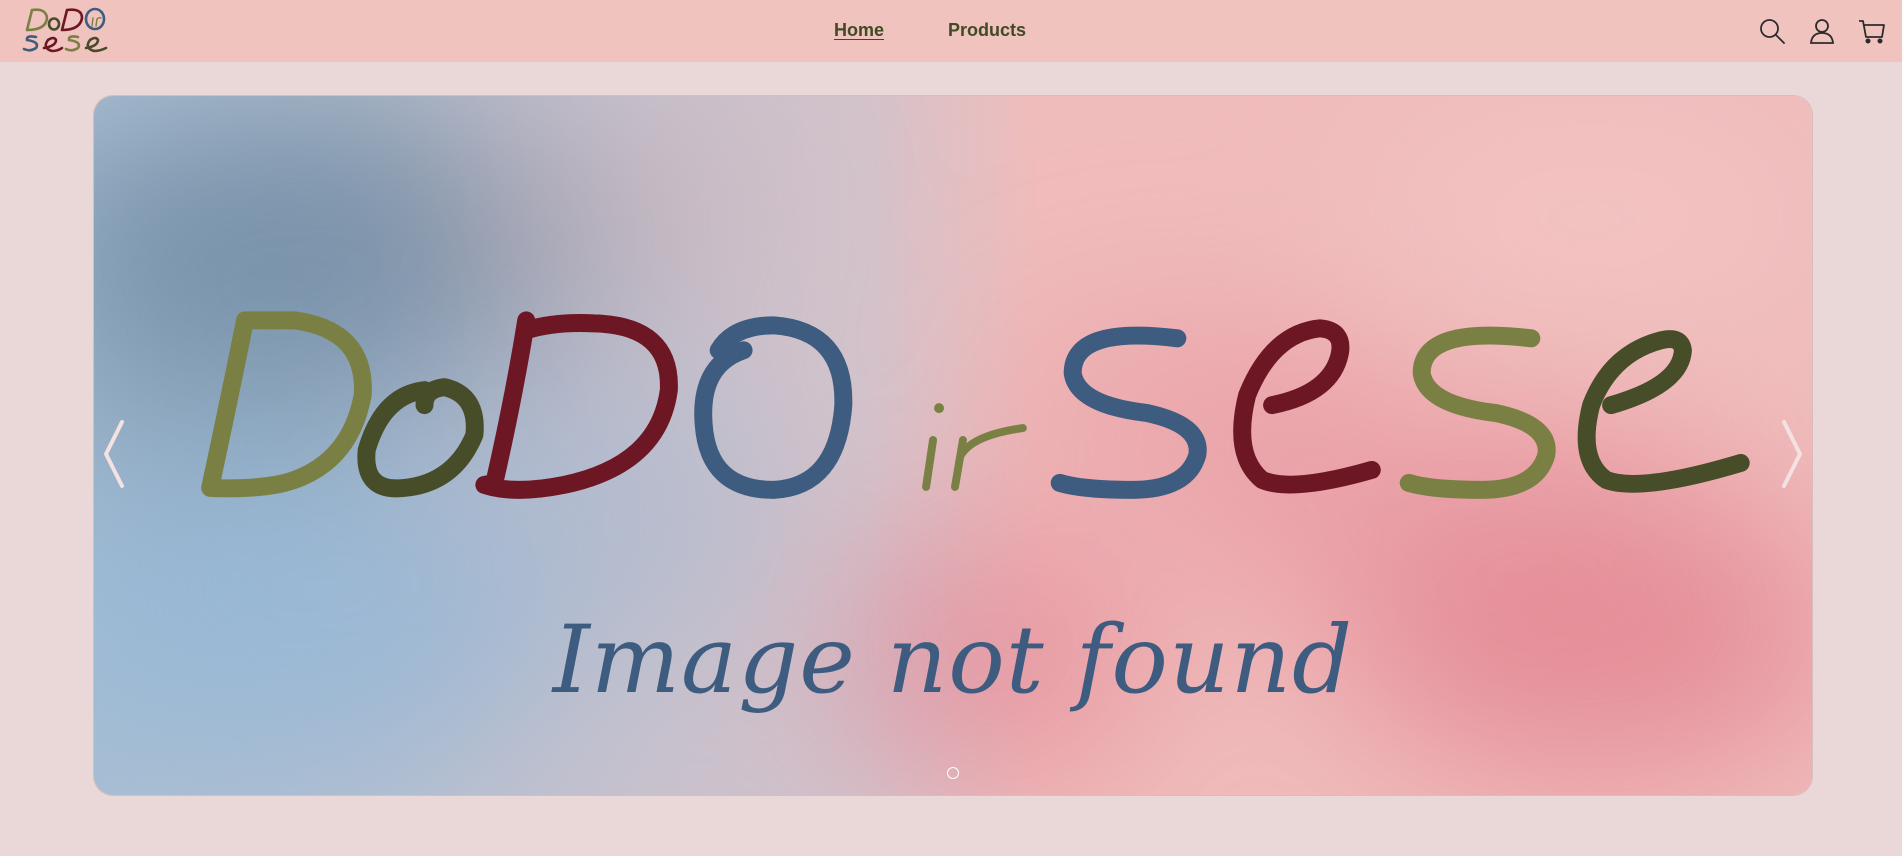 Image resolution: width=1902 pixels, height=856 pixels. What do you see at coordinates (987, 30) in the screenshot?
I see `nav-products-link: Products` at bounding box center [987, 30].